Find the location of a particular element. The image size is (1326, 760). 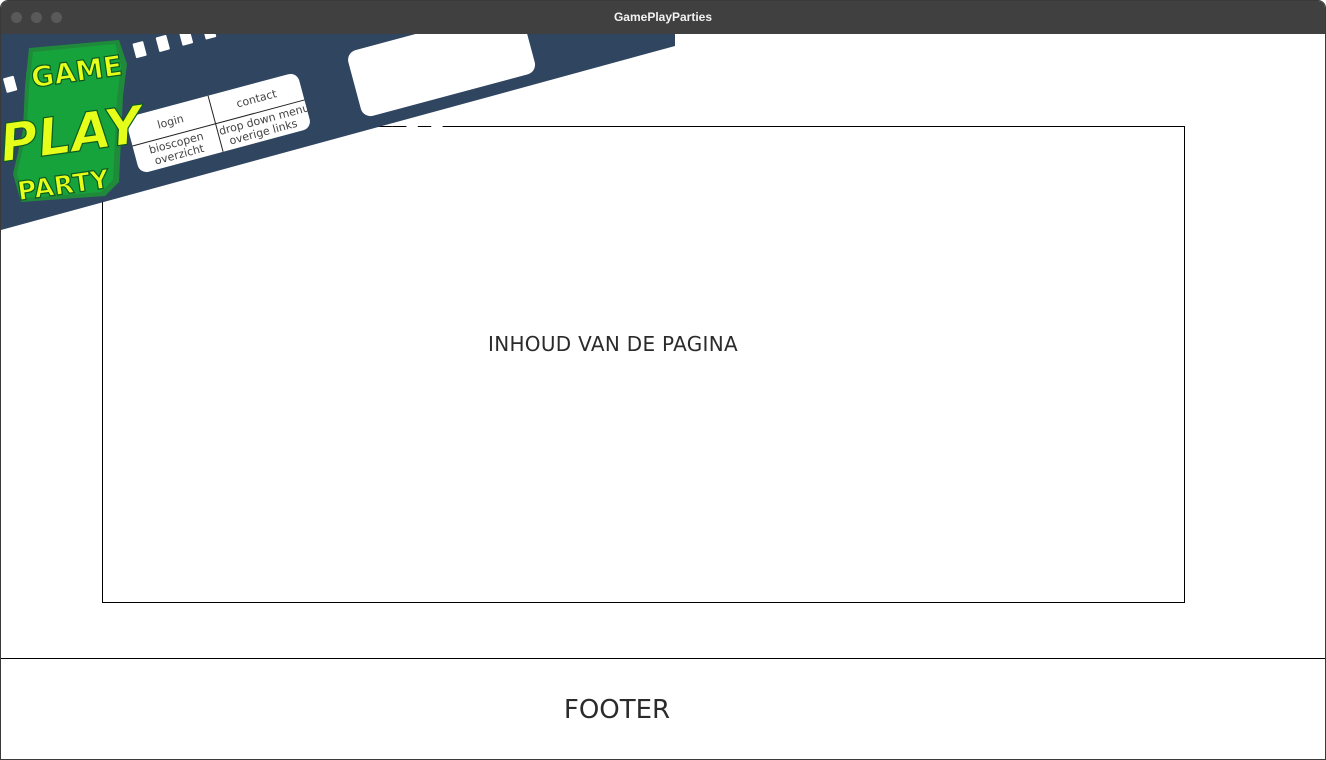

window-title: GamePlayParties is located at coordinates (663, 17).